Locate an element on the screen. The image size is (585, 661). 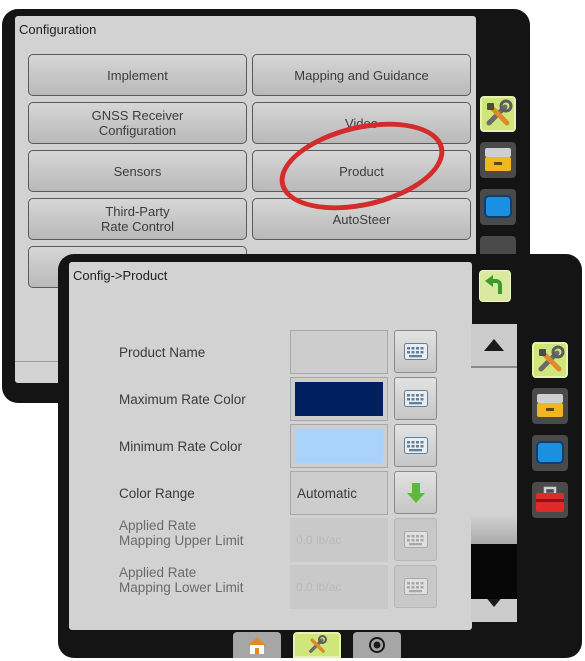
upper-limit-label: Applied Rate Mapping Upper Limit is located at coordinates (181, 533).